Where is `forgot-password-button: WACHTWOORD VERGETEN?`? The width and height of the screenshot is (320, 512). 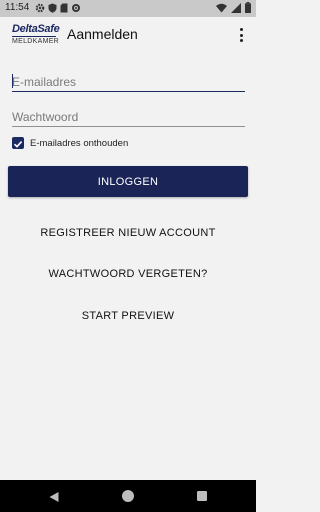
forgot-password-button: WACHTWOORD VERGETEN? is located at coordinates (128, 274).